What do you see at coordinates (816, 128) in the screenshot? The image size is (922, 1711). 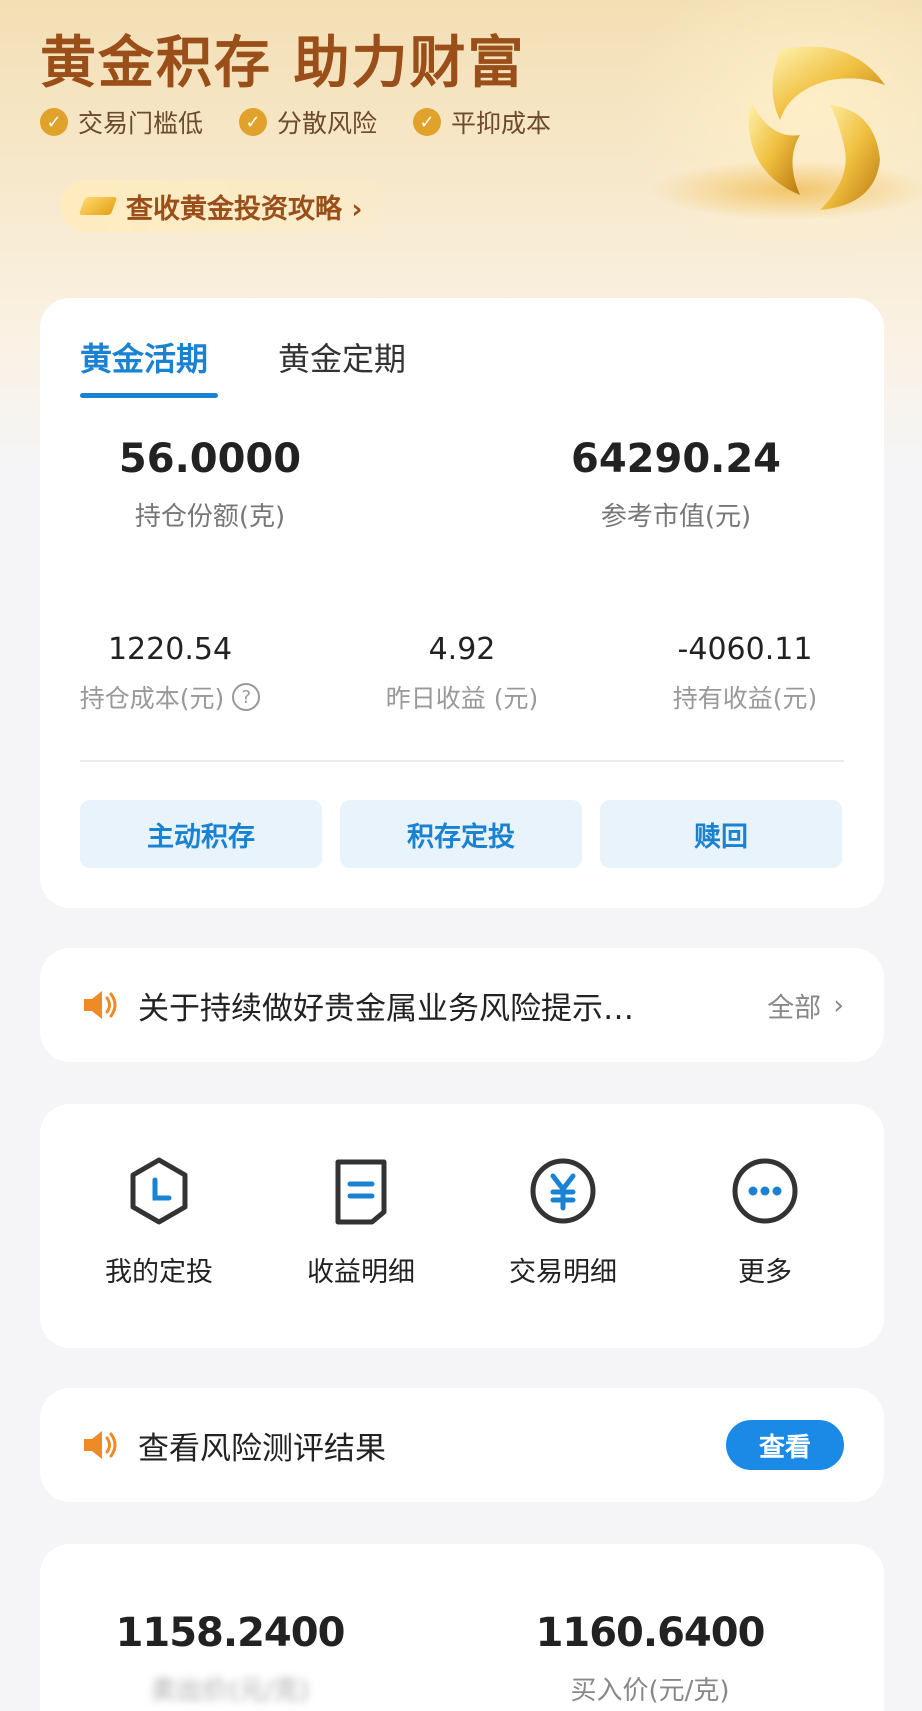 I see `gold-logo-icon` at bounding box center [816, 128].